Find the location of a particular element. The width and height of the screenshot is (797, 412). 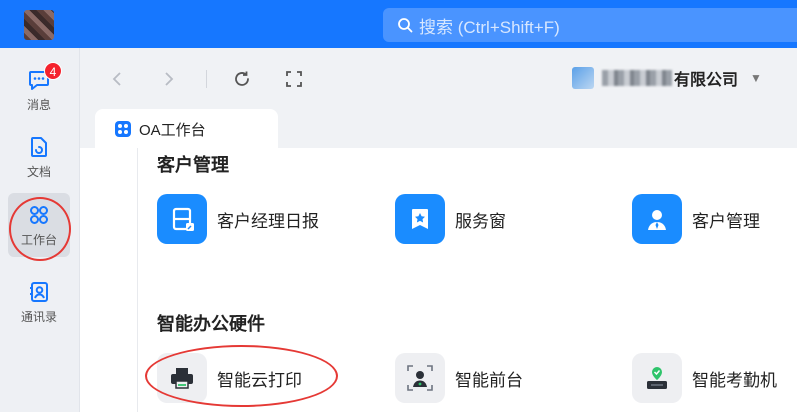

company-name-redacted is located at coordinates (637, 78).